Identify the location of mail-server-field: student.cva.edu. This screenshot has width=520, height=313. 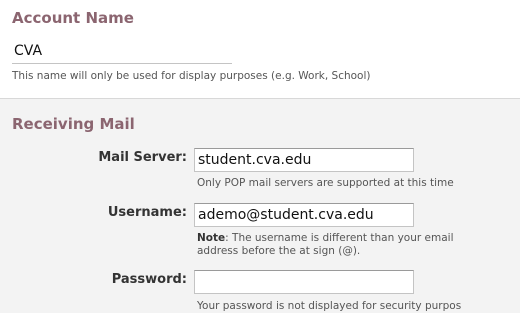
(304, 160).